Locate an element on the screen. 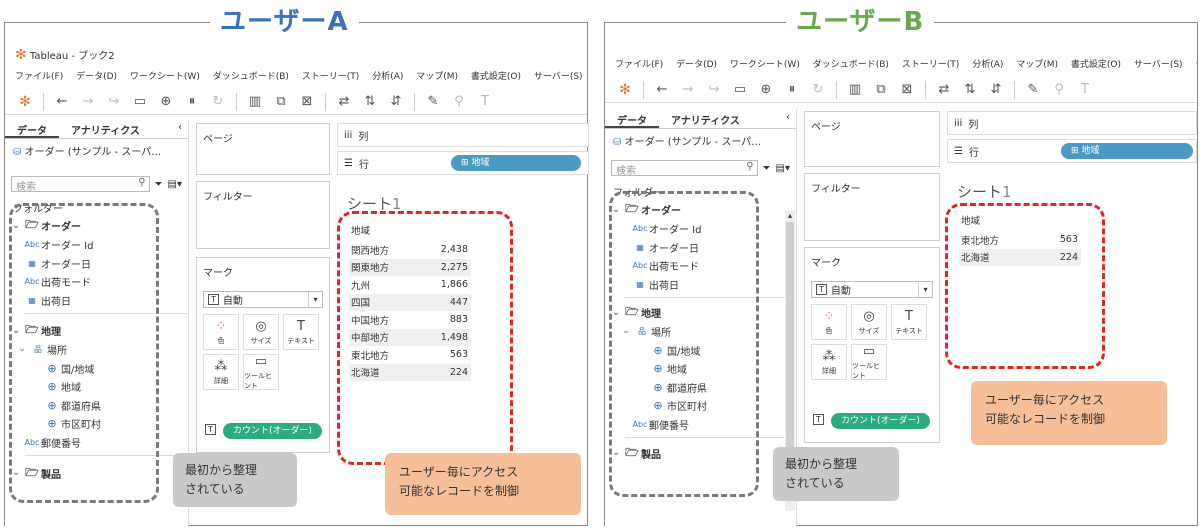 Image resolution: width=1200 pixels, height=531 pixels. highlight-folder-list is located at coordinates (84, 353).